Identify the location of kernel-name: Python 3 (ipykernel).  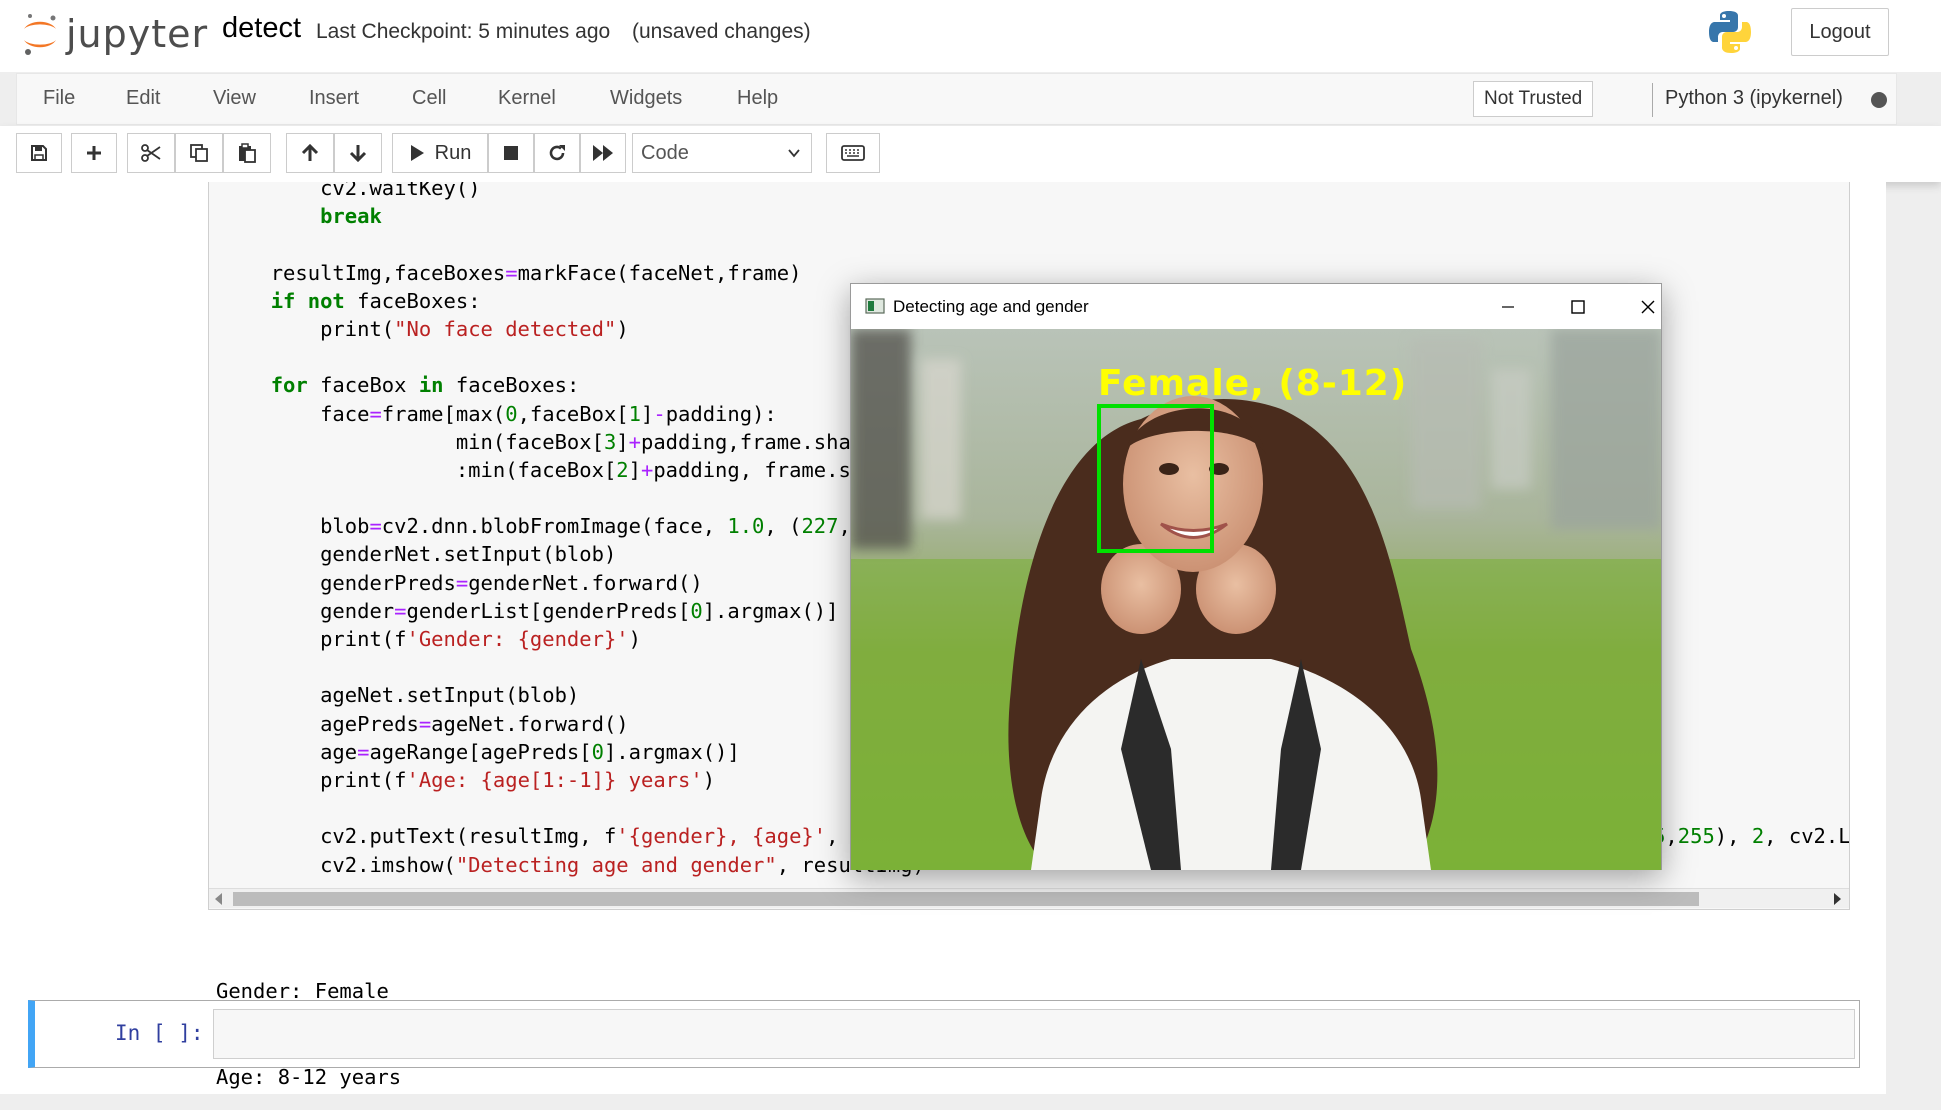
(1754, 98).